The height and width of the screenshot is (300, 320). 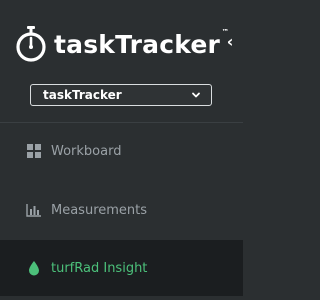 I want to click on sidebar-item-workboard: Workboard, so click(x=121, y=151).